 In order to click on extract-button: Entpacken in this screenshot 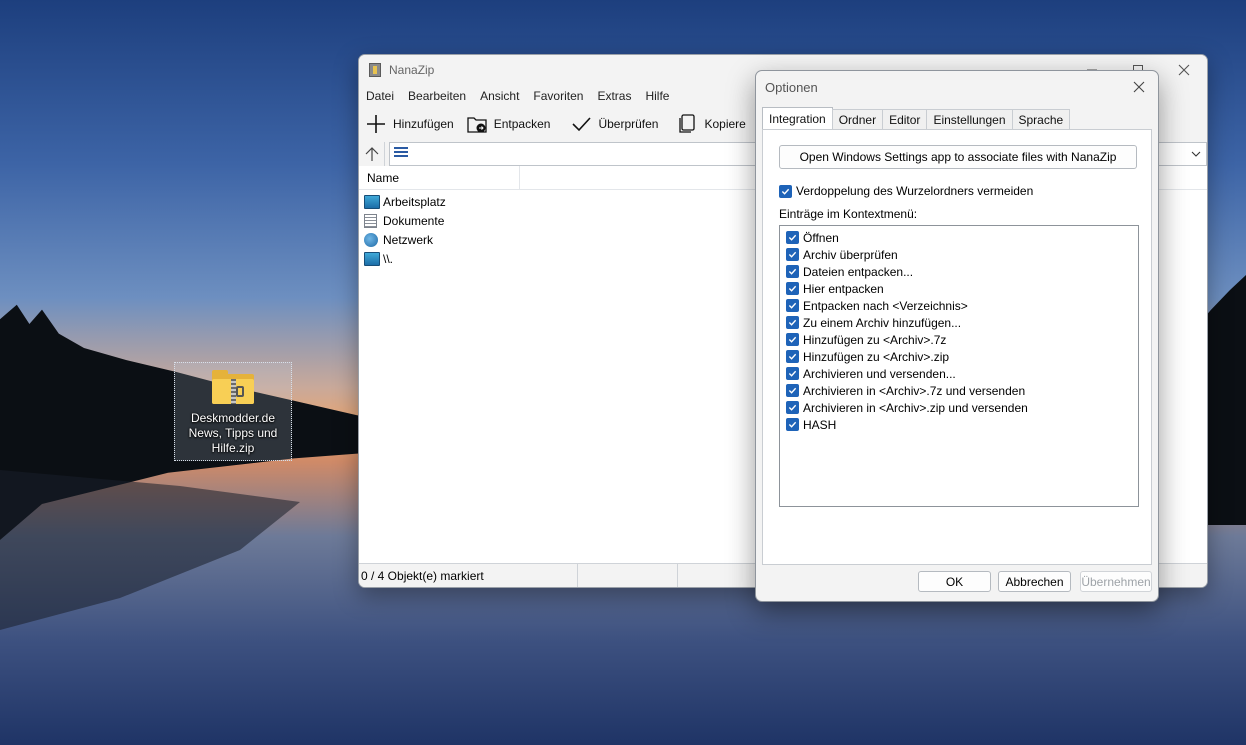, I will do `click(512, 124)`.